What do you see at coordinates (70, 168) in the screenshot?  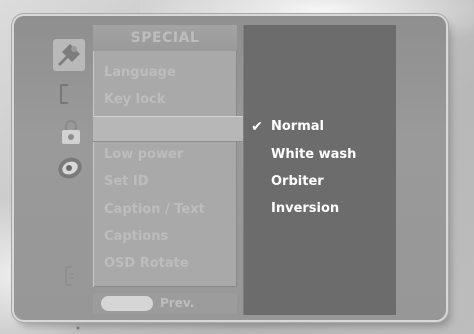 I see `disc-icon` at bounding box center [70, 168].